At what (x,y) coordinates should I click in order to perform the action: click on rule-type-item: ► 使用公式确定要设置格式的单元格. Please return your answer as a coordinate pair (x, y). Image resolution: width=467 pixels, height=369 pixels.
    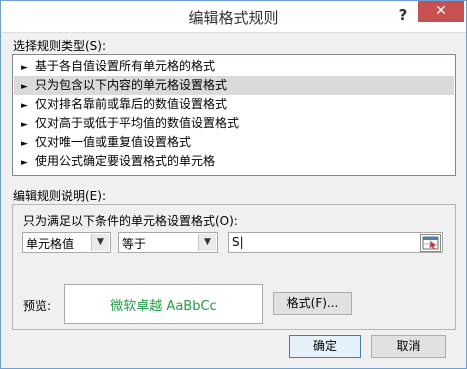
    Looking at the image, I should click on (234, 161).